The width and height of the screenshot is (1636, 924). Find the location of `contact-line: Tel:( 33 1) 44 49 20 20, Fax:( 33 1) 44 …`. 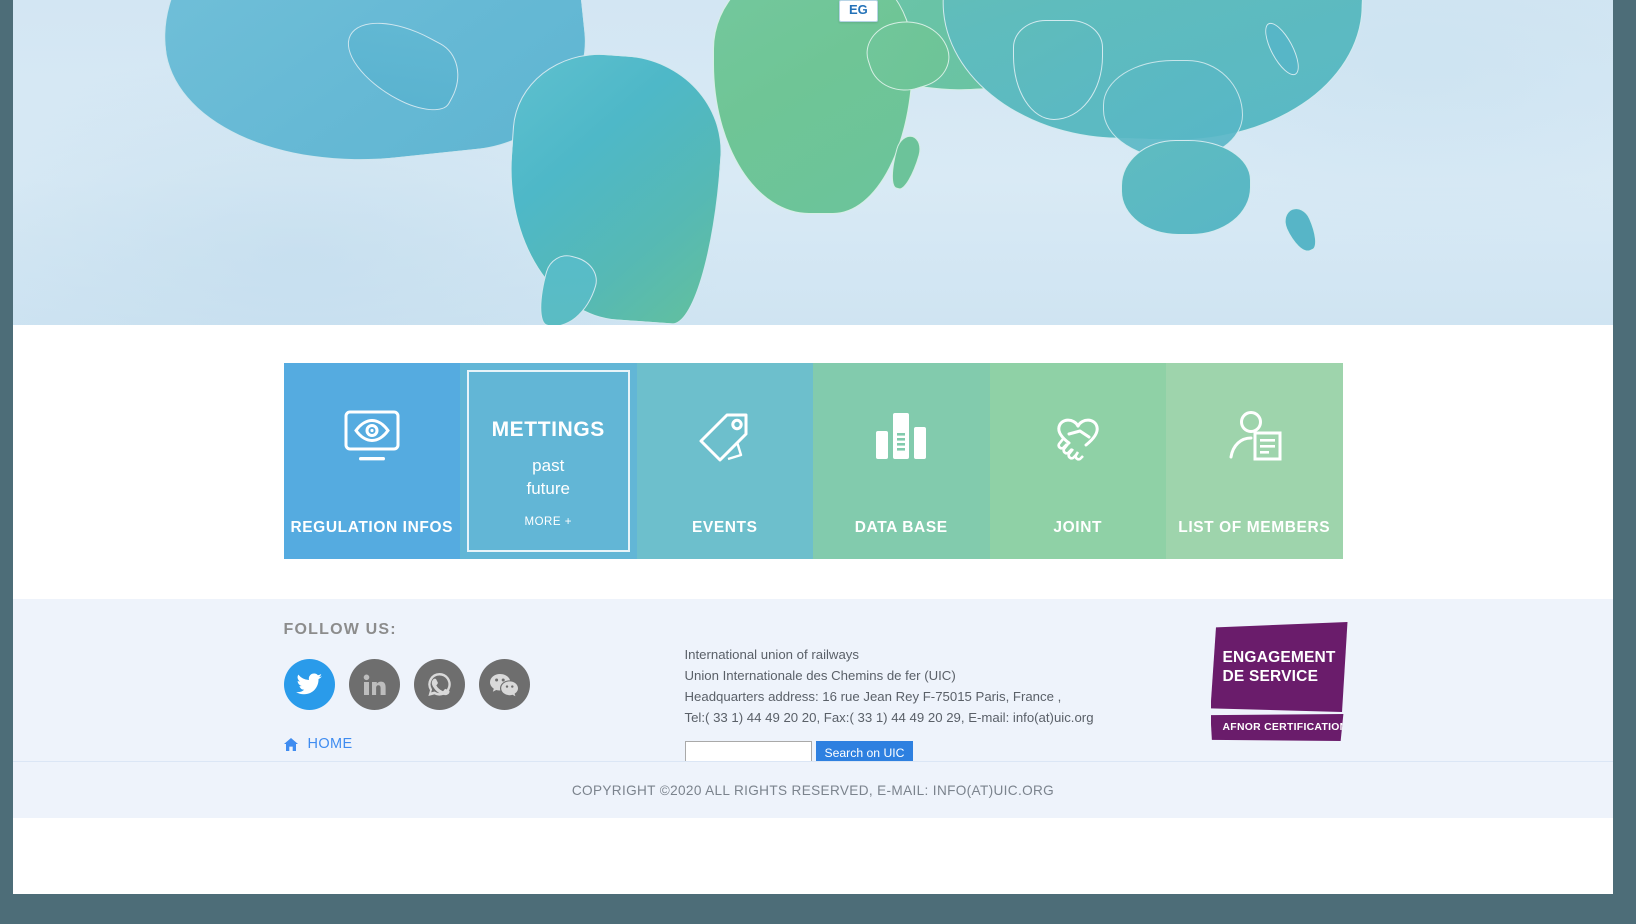

contact-line: Tel:( 33 1) 44 49 20 20, Fax:( 33 1) 44 … is located at coordinates (889, 717).